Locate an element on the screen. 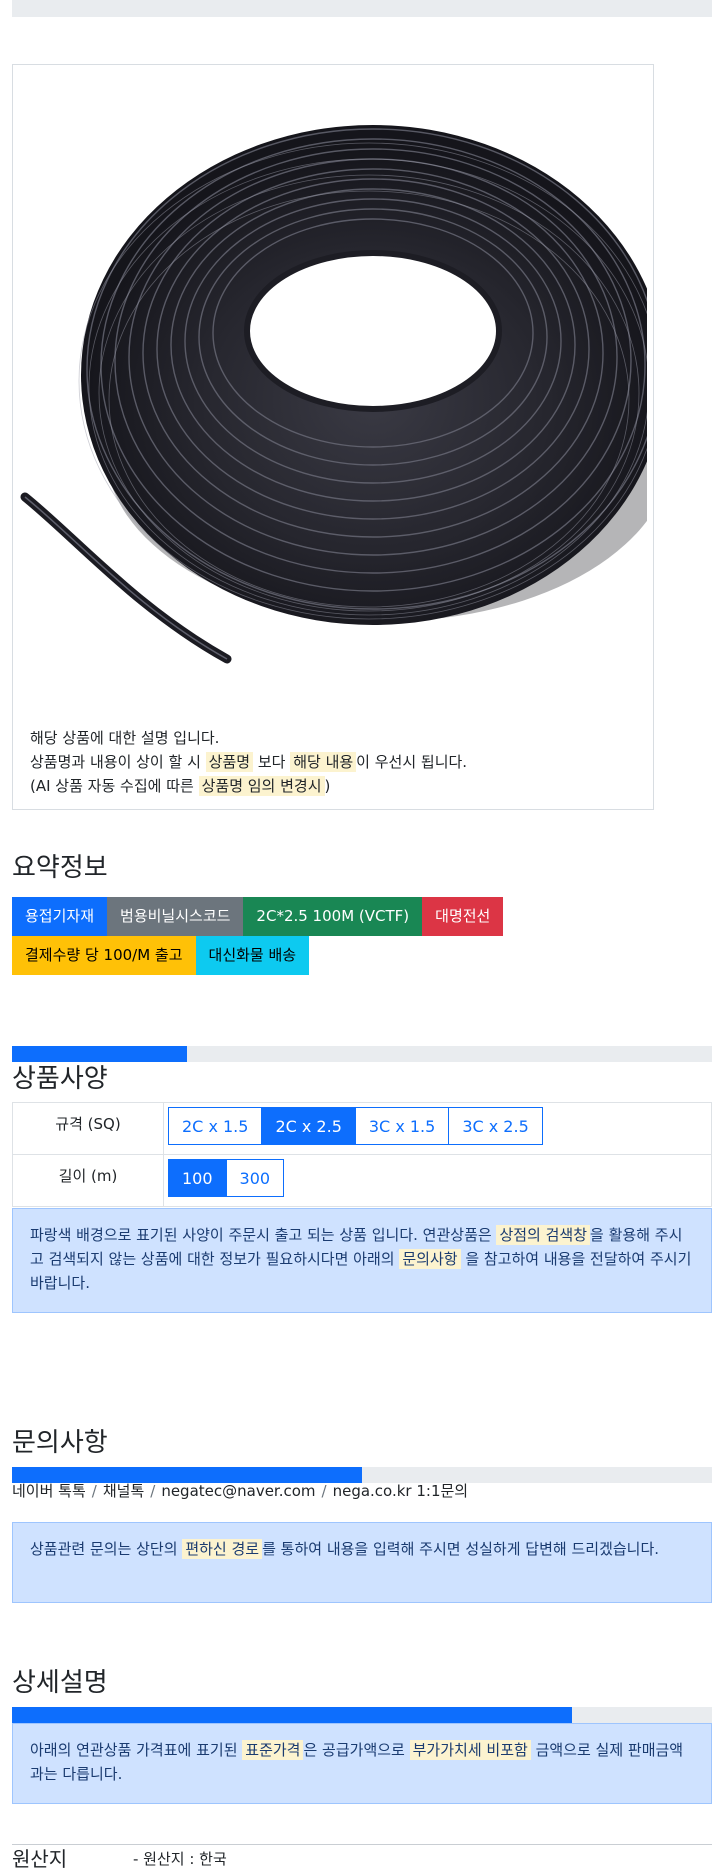  highlight-vat-excluded: 부가가치세 비포함 is located at coordinates (470, 1750).